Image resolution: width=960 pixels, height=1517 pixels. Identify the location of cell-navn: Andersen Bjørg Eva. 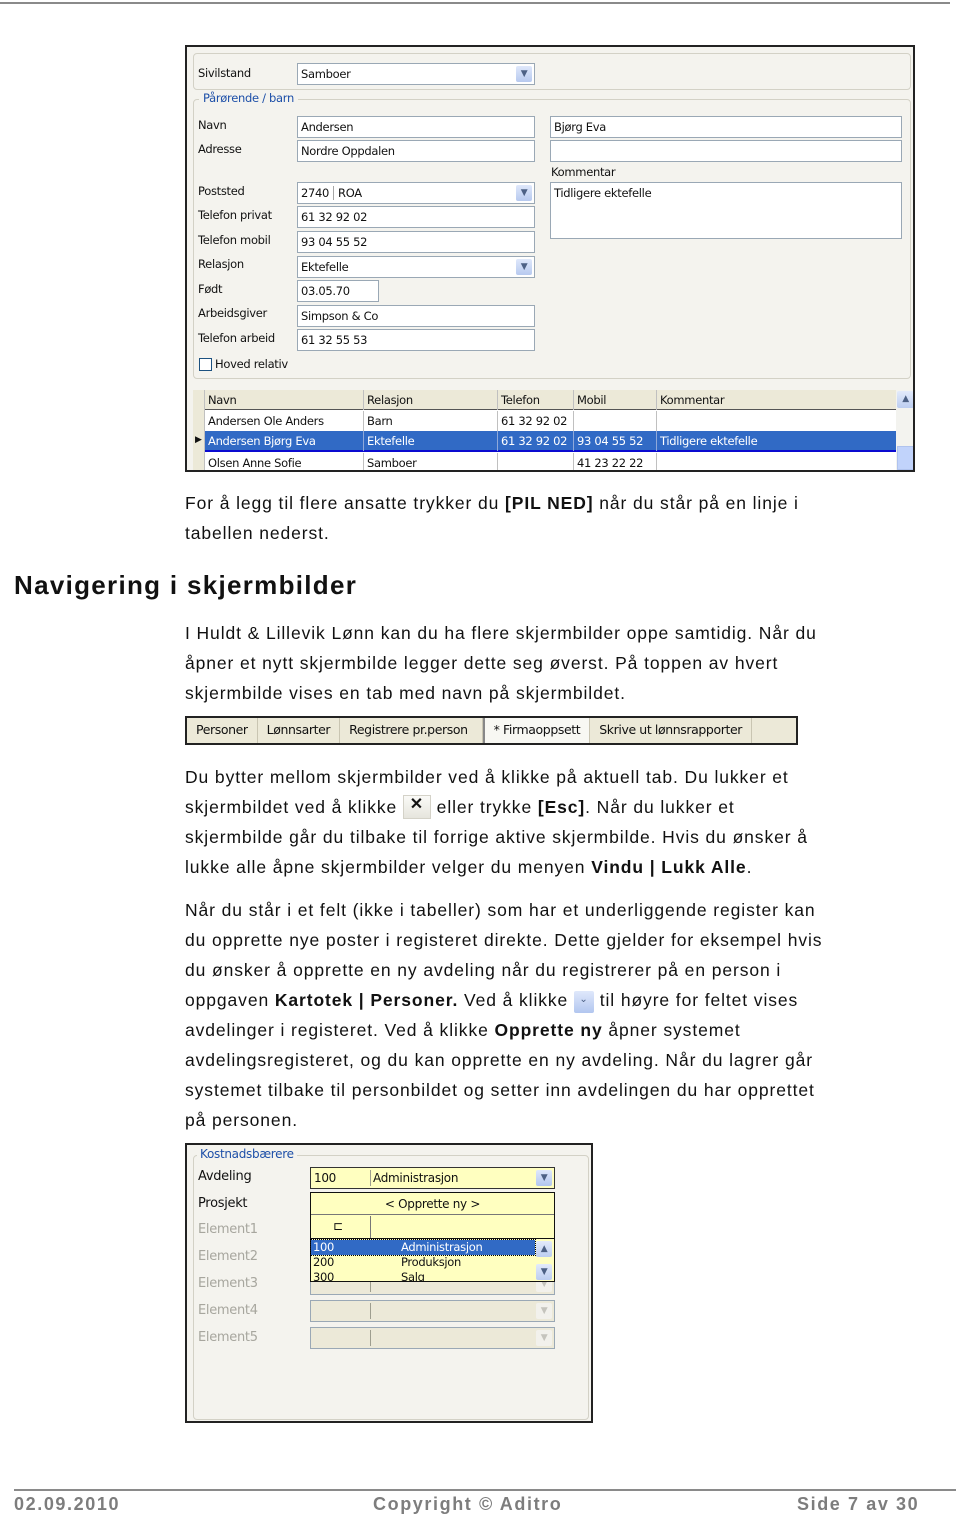
(284, 441).